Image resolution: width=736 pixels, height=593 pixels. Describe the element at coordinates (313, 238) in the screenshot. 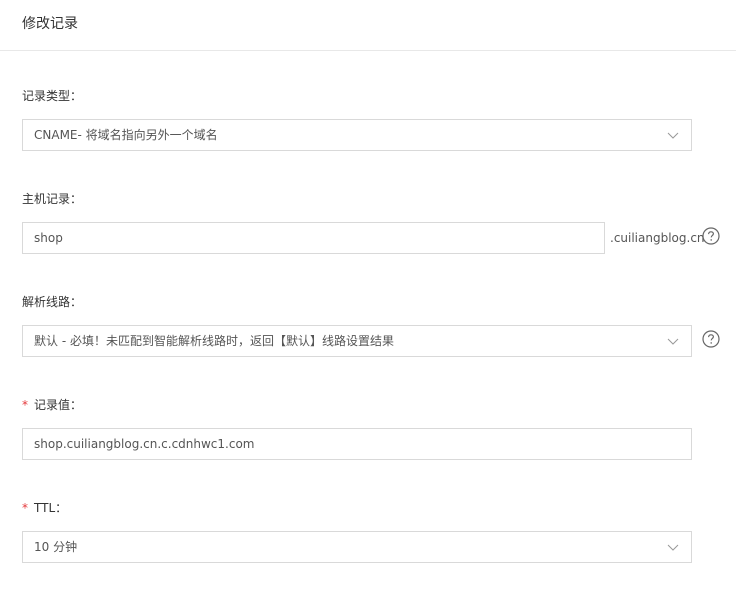

I see `host-record-input: shop` at that location.